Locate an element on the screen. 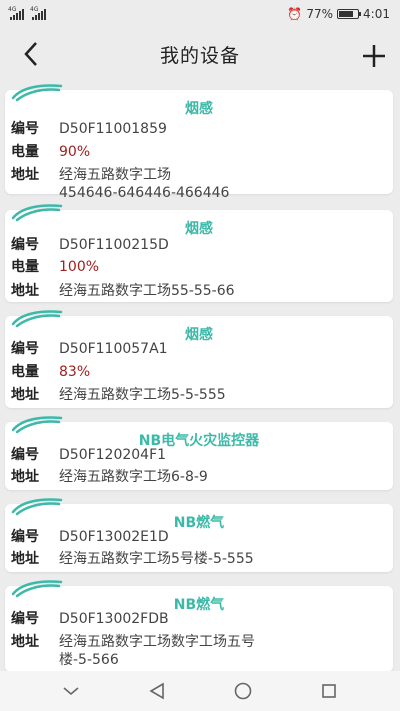  device-id: D50F13002E1D is located at coordinates (114, 537).